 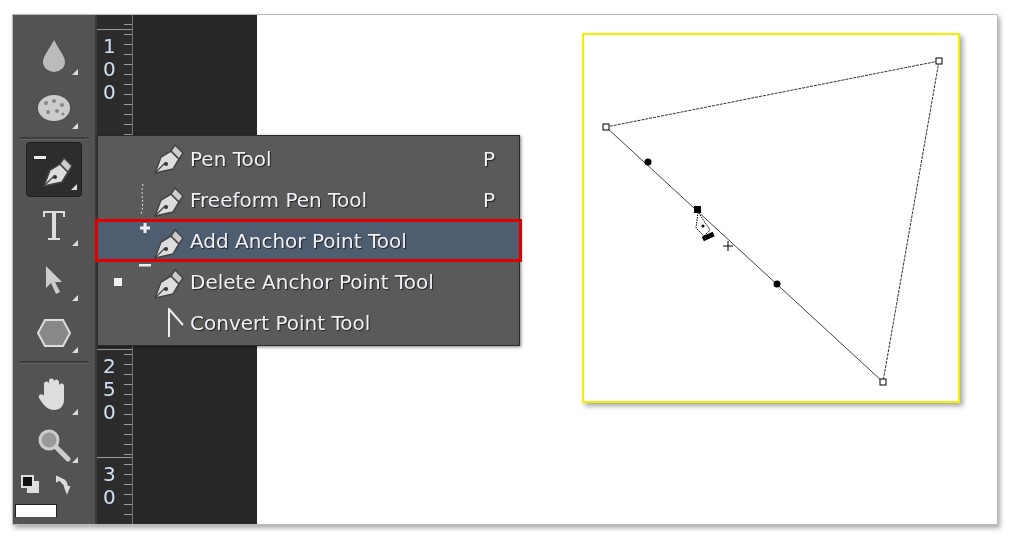 What do you see at coordinates (54, 445) in the screenshot?
I see `zoom-icon` at bounding box center [54, 445].